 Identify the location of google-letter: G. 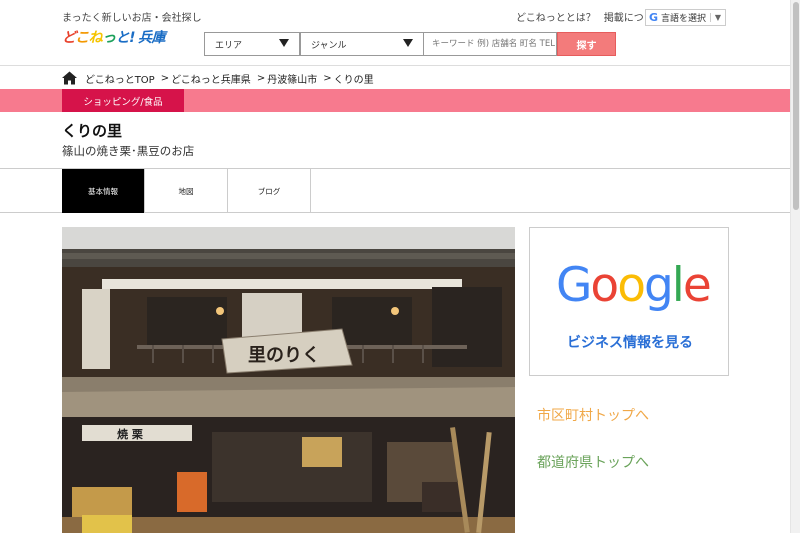
(574, 285).